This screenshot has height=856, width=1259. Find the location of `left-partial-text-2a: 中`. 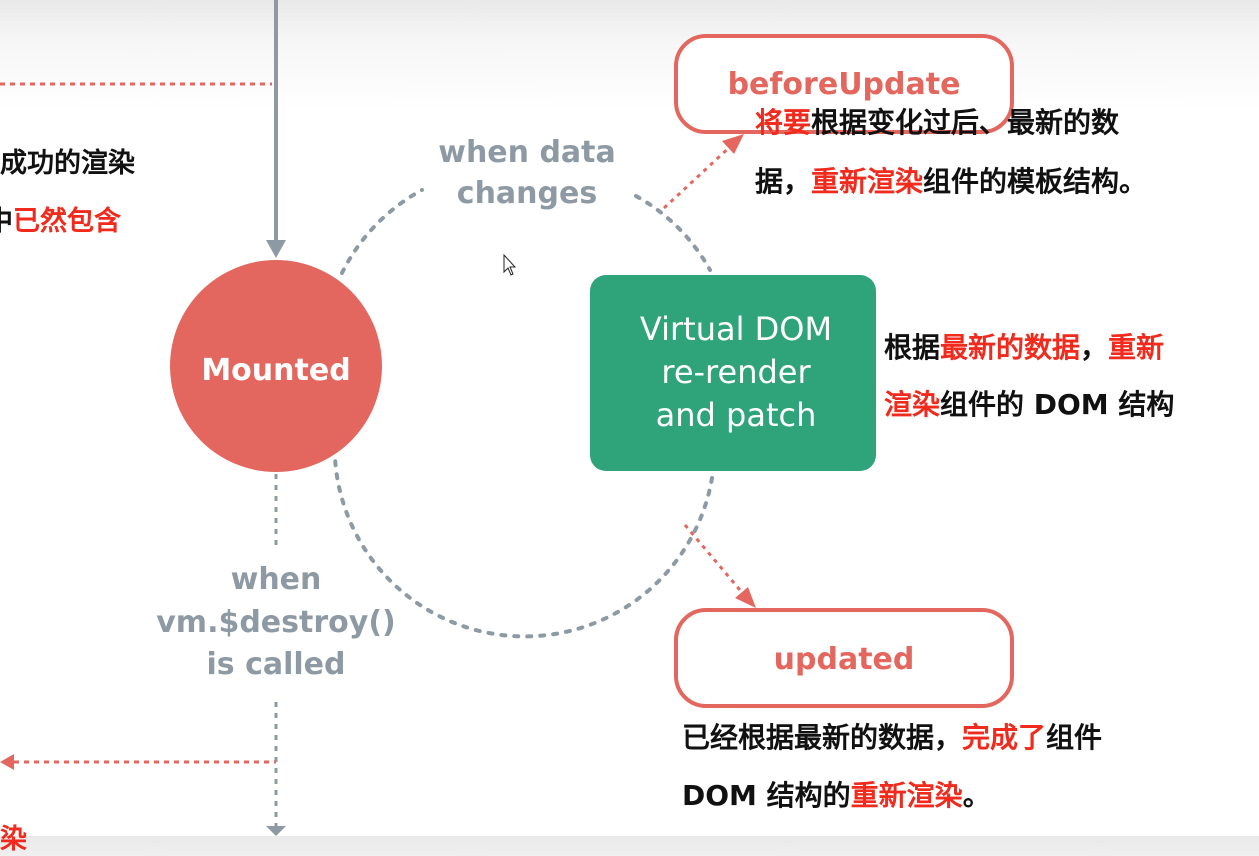

left-partial-text-2a: 中 is located at coordinates (6, 221).